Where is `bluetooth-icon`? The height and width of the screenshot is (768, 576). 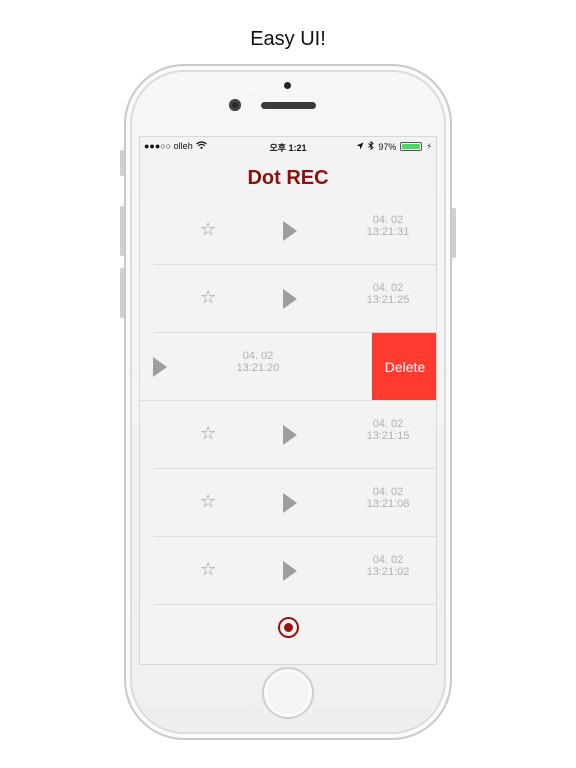
bluetooth-icon is located at coordinates (371, 146).